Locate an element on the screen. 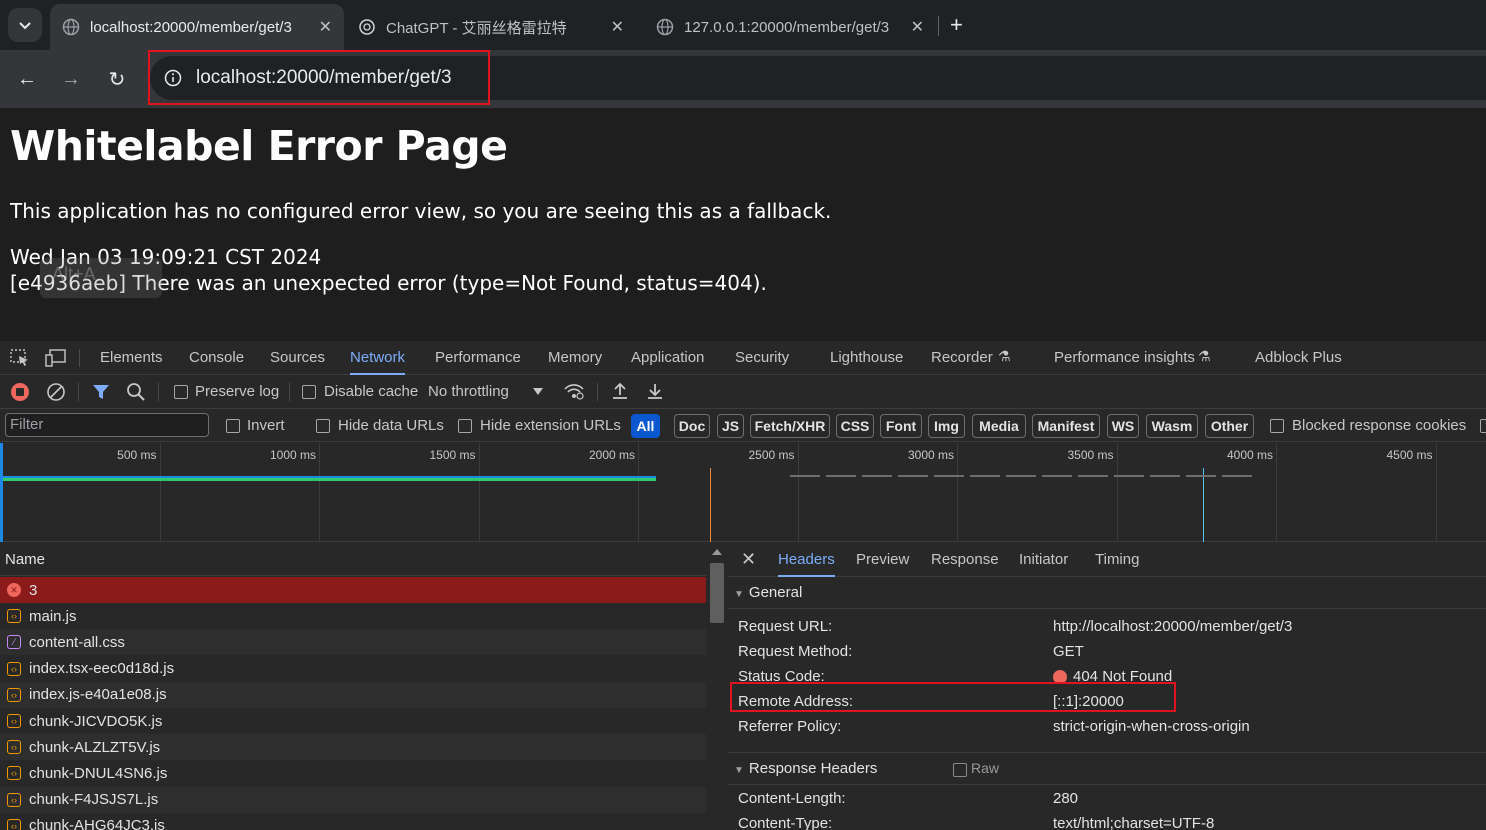 The image size is (1486, 830). filter-chip-media: Media is located at coordinates (999, 426).